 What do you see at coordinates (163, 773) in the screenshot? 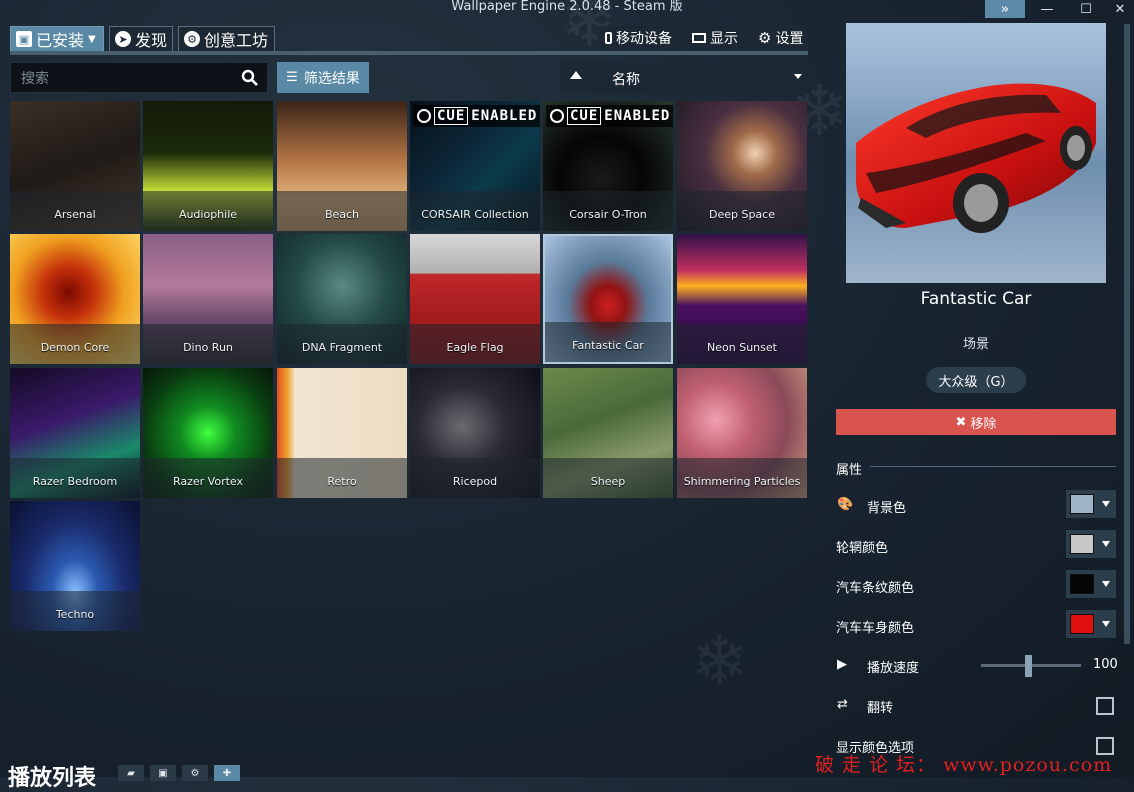
I see `playlist-save-button: ▣` at bounding box center [163, 773].